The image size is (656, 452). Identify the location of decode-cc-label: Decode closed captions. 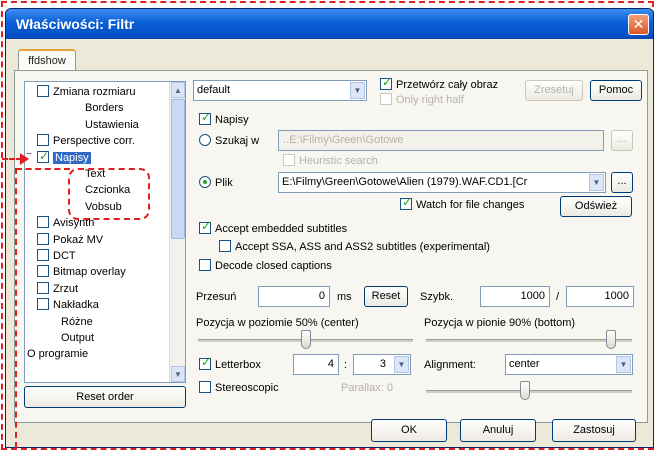
(273, 266).